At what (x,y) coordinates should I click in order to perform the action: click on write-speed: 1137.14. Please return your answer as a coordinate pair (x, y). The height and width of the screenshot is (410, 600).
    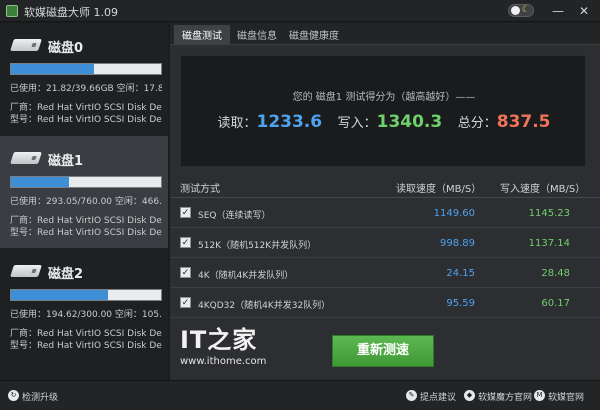
    Looking at the image, I should click on (549, 243).